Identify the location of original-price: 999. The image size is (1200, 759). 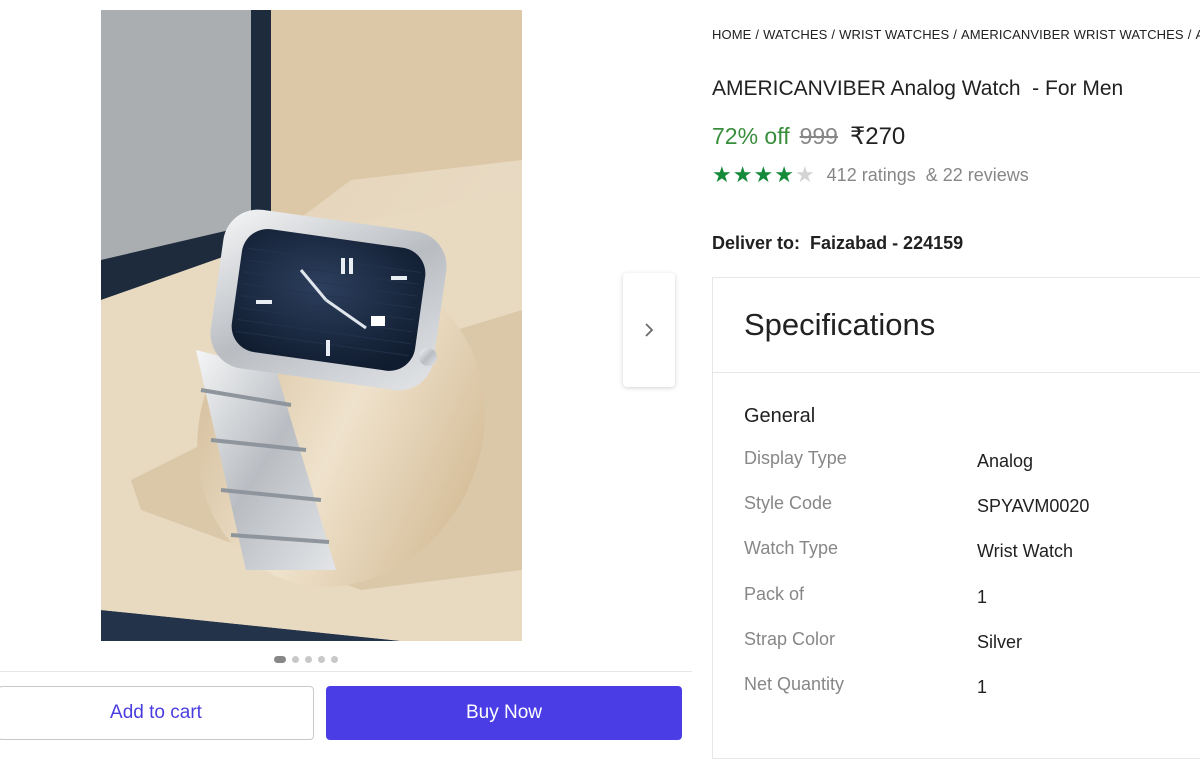
(818, 136).